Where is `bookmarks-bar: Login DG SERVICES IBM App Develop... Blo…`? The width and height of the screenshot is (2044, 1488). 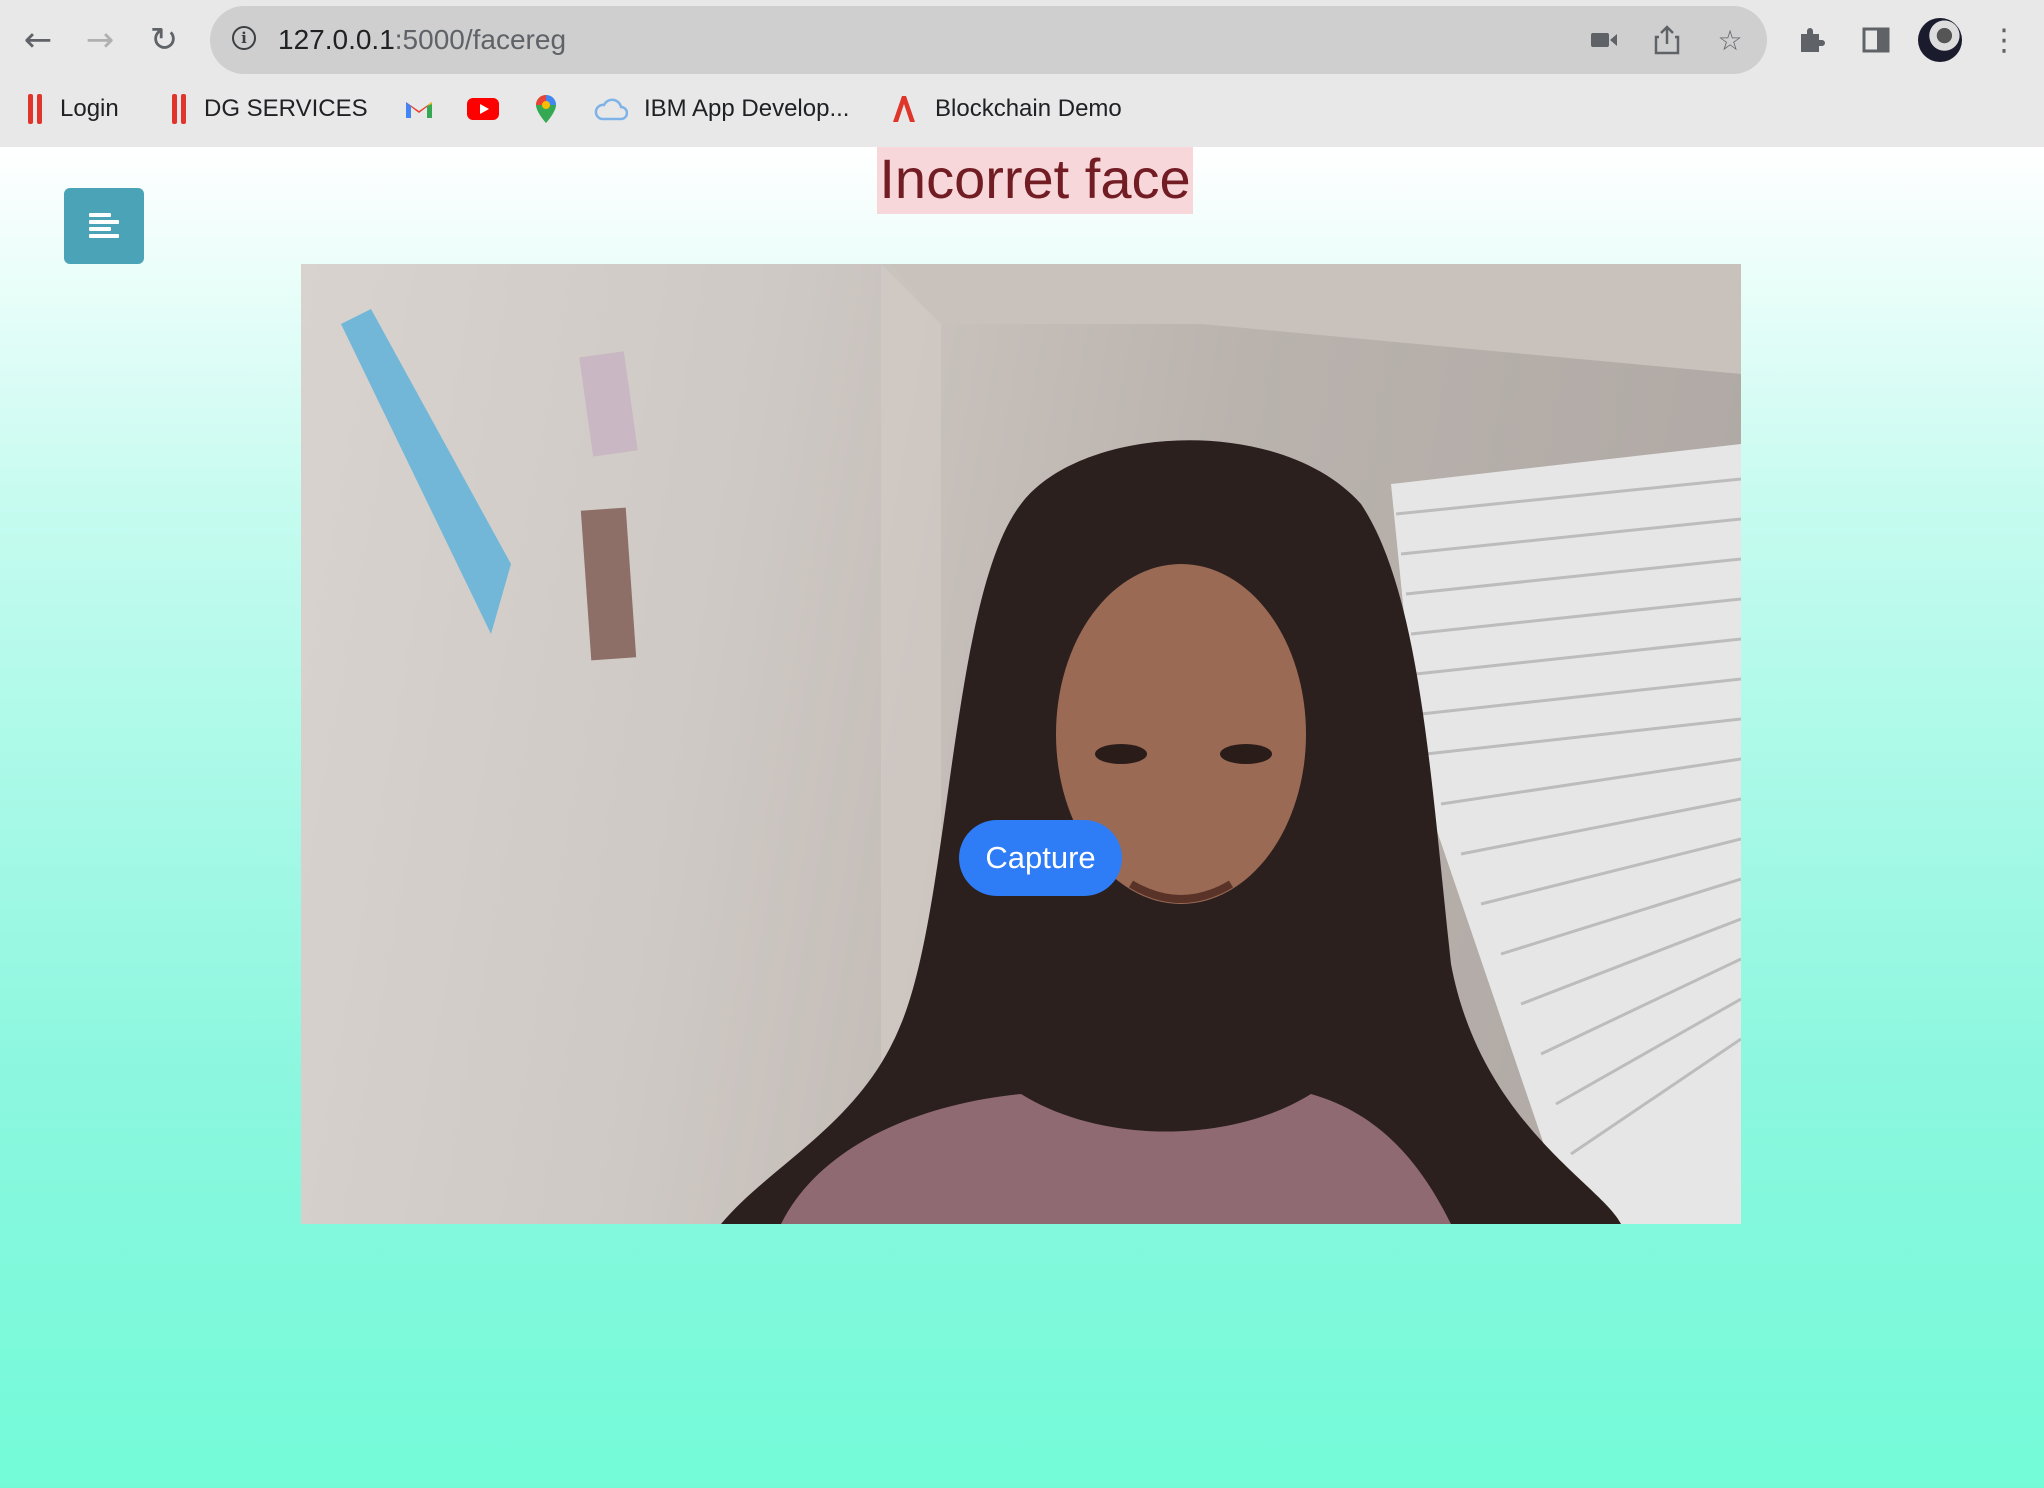 bookmarks-bar: Login DG SERVICES IBM App Develop... Blo… is located at coordinates (1022, 109).